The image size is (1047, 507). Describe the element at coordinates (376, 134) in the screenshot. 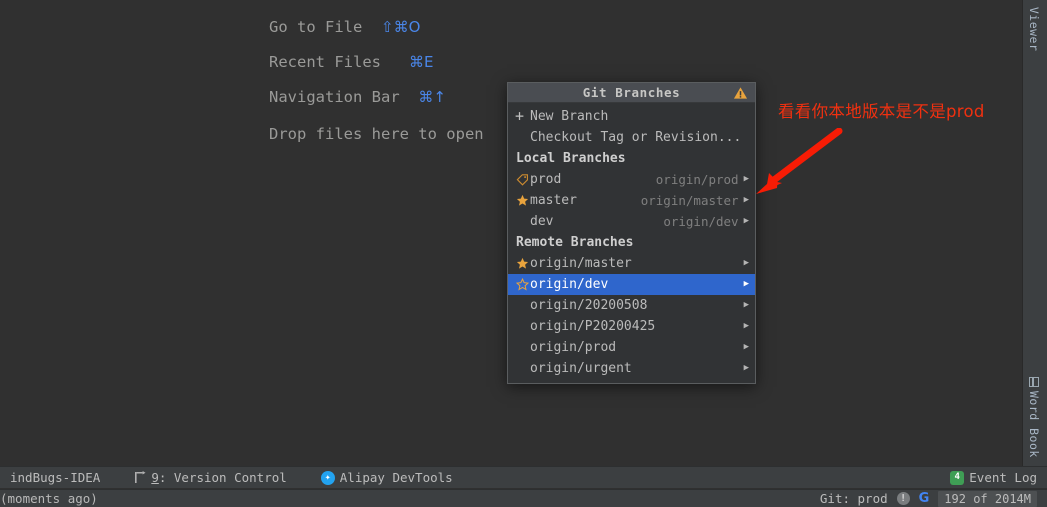

I see `hint-label: Drop files here to open` at that location.